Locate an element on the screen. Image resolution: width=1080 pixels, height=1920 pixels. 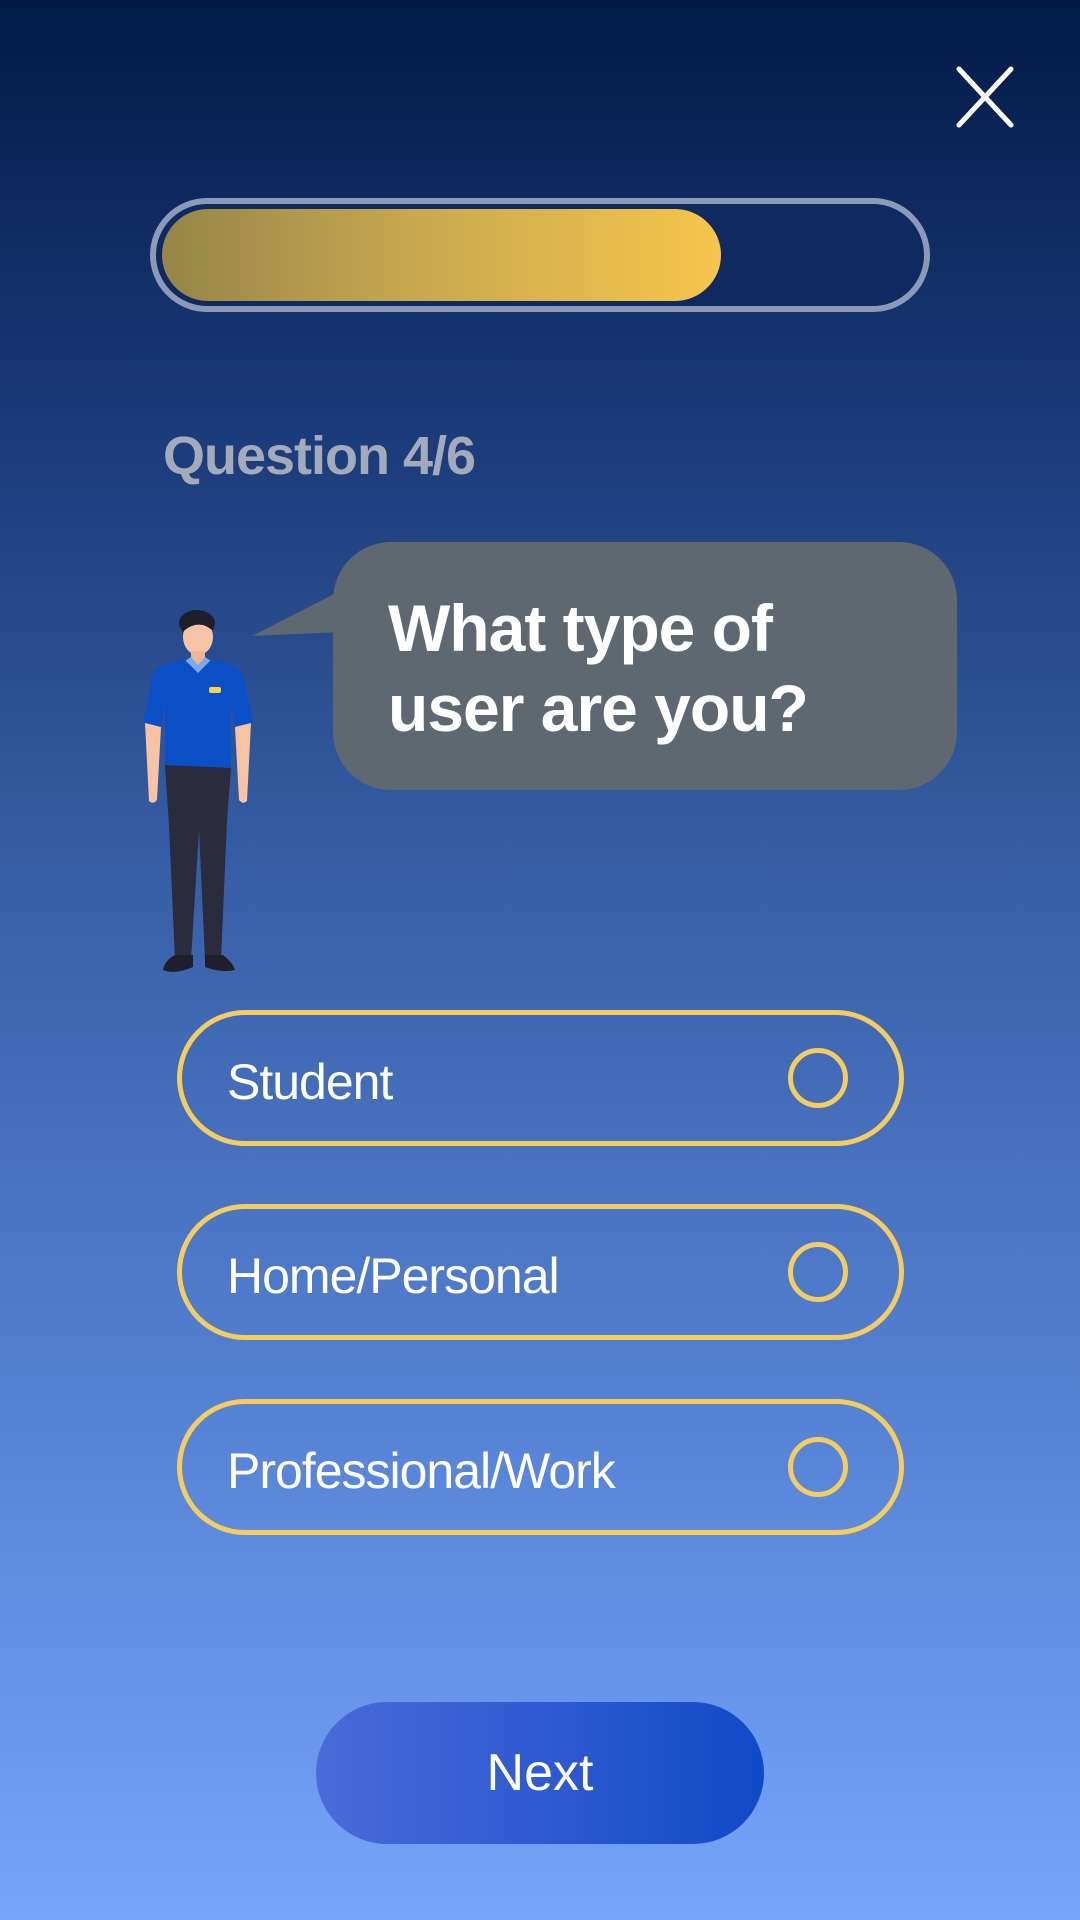
close-button is located at coordinates (985, 97).